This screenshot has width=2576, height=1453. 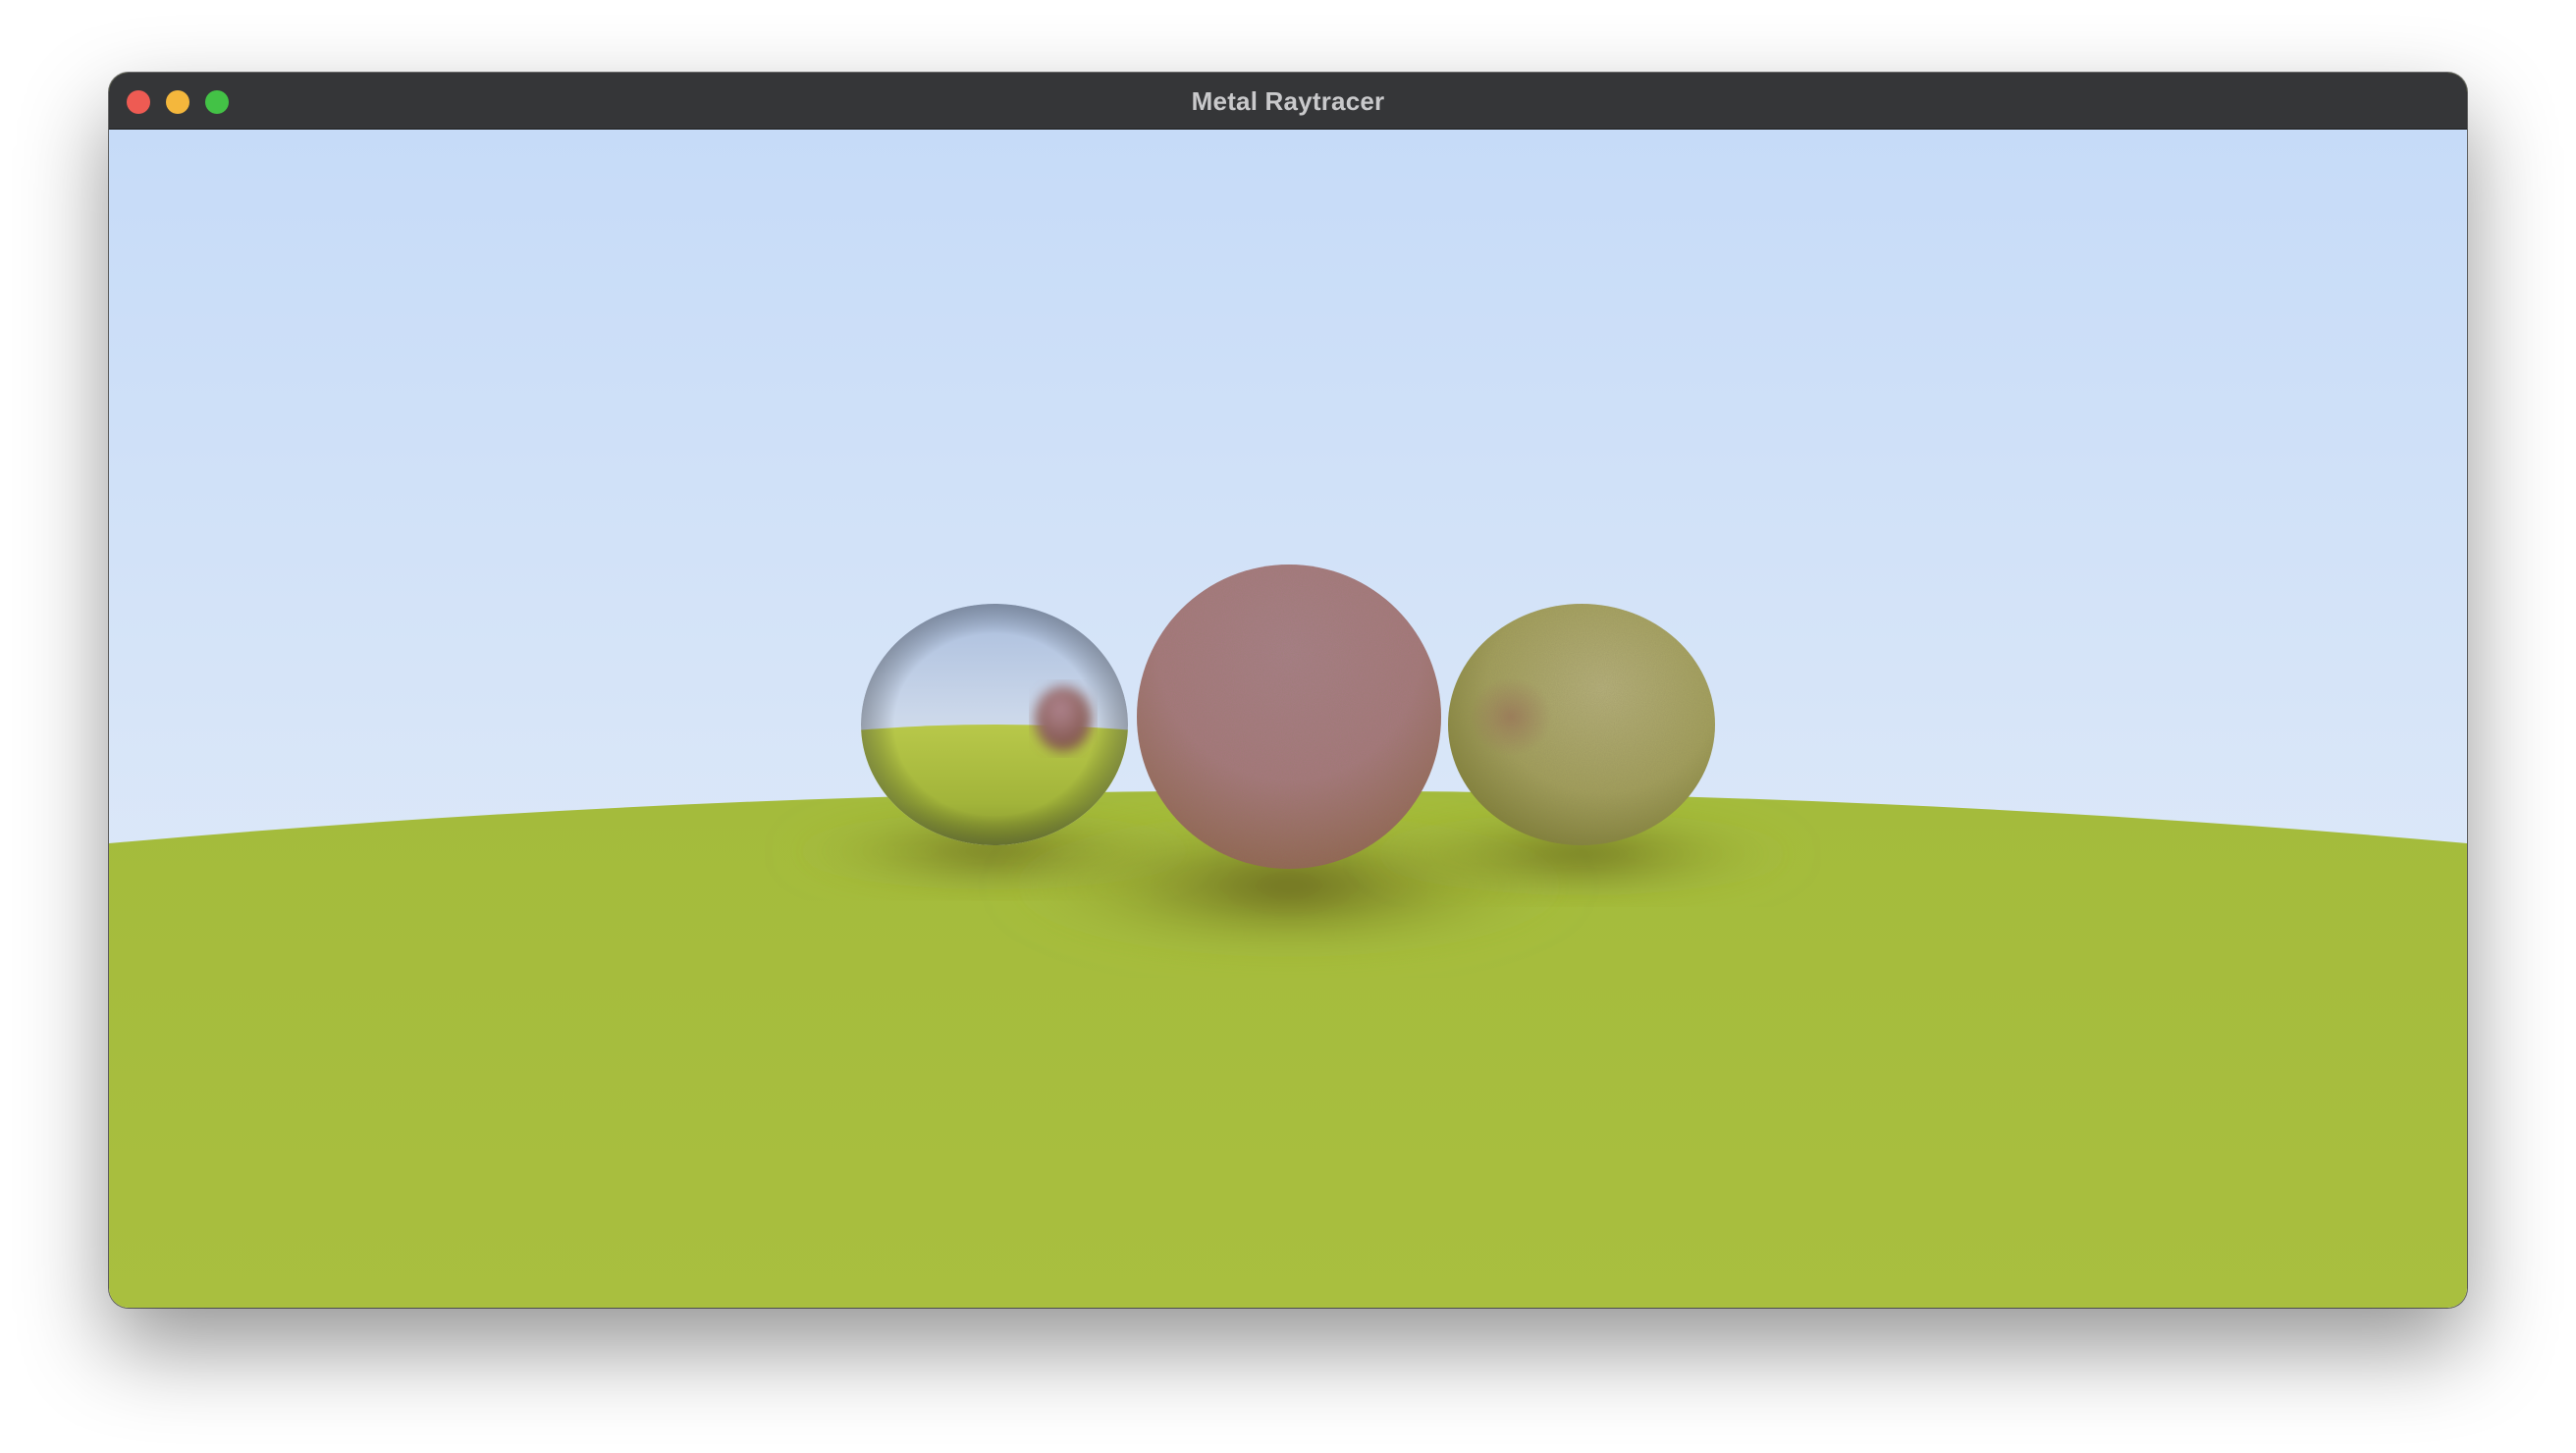 I want to click on diffuse-sphere, so click(x=1289, y=717).